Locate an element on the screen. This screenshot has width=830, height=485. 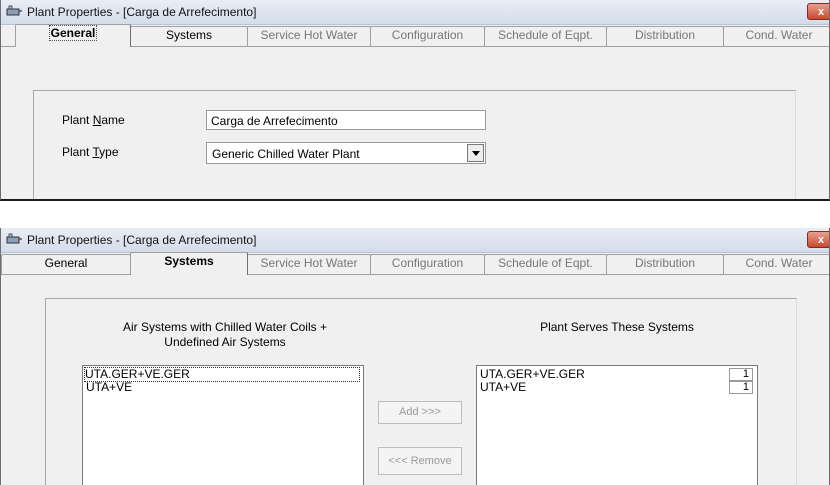
remove-button: <<< Remove is located at coordinates (420, 461).